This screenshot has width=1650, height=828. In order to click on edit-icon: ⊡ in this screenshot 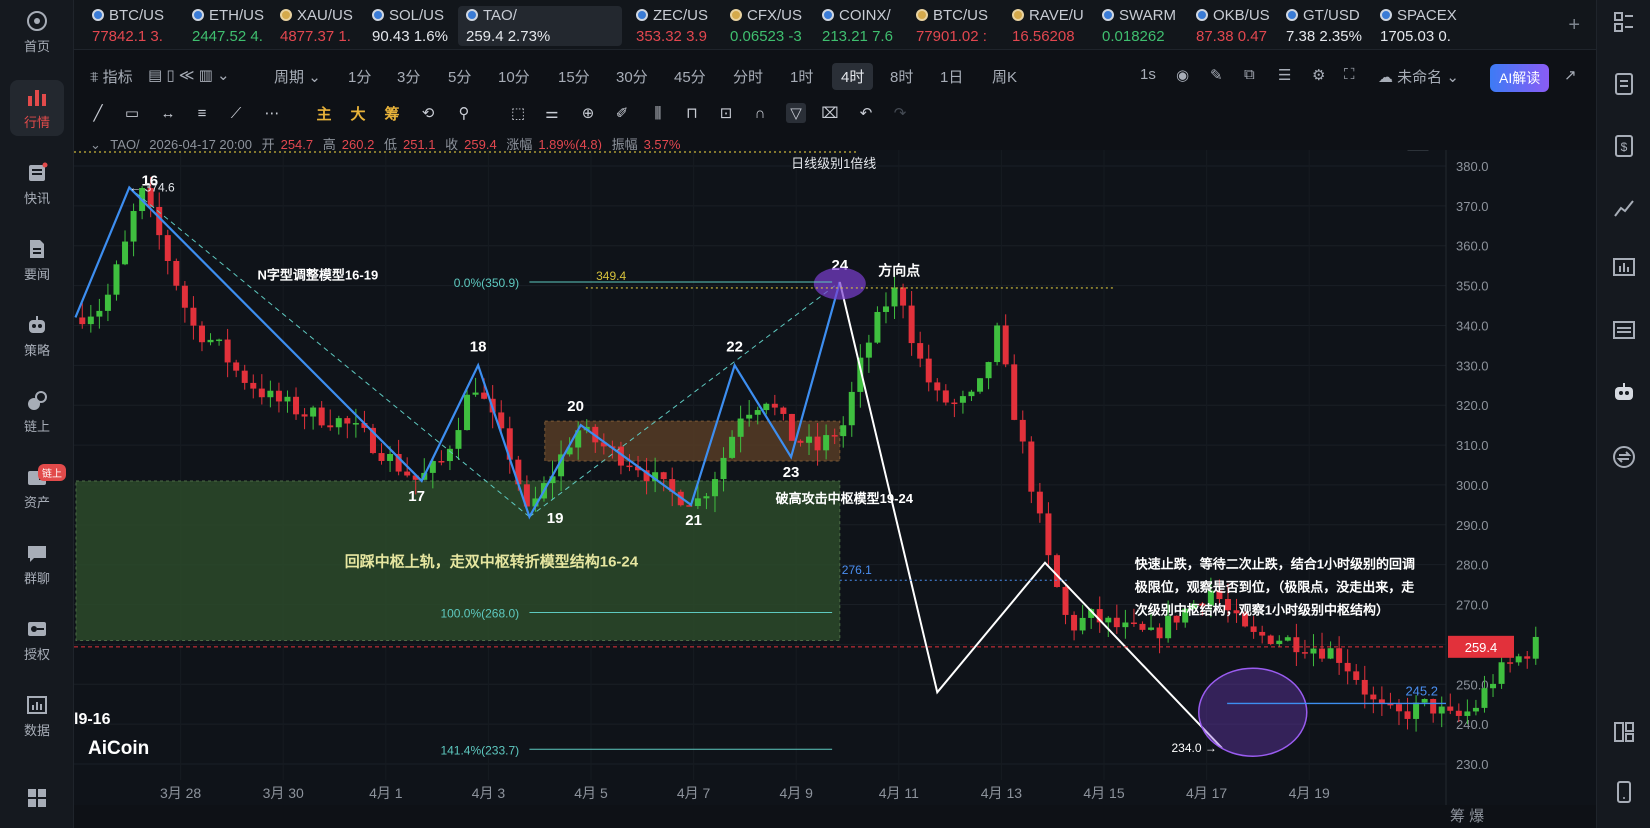, I will do `click(726, 113)`.